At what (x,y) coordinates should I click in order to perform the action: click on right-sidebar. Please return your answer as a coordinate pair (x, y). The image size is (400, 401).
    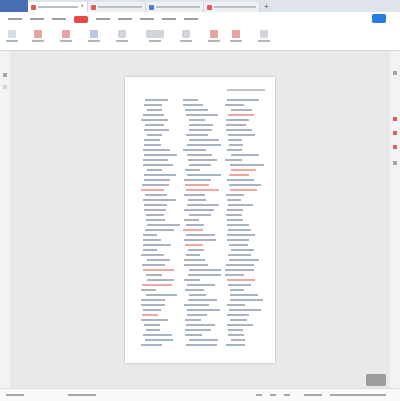
    Looking at the image, I should click on (395, 219).